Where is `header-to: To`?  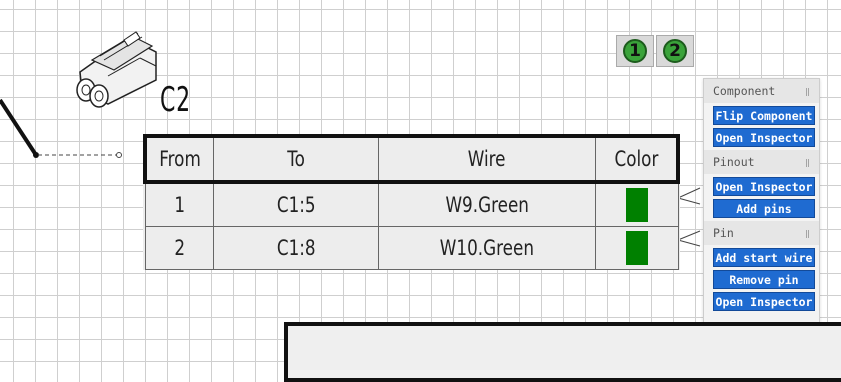
header-to: To is located at coordinates (296, 159).